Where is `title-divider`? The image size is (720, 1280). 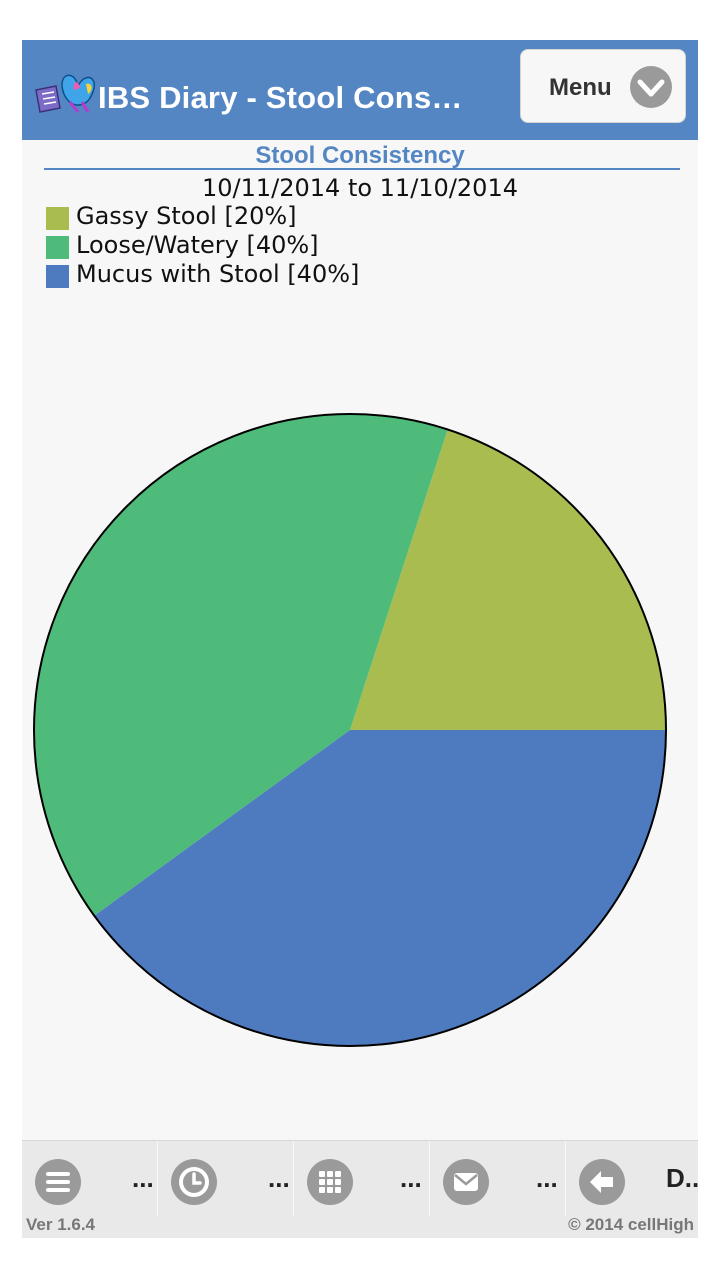
title-divider is located at coordinates (362, 169).